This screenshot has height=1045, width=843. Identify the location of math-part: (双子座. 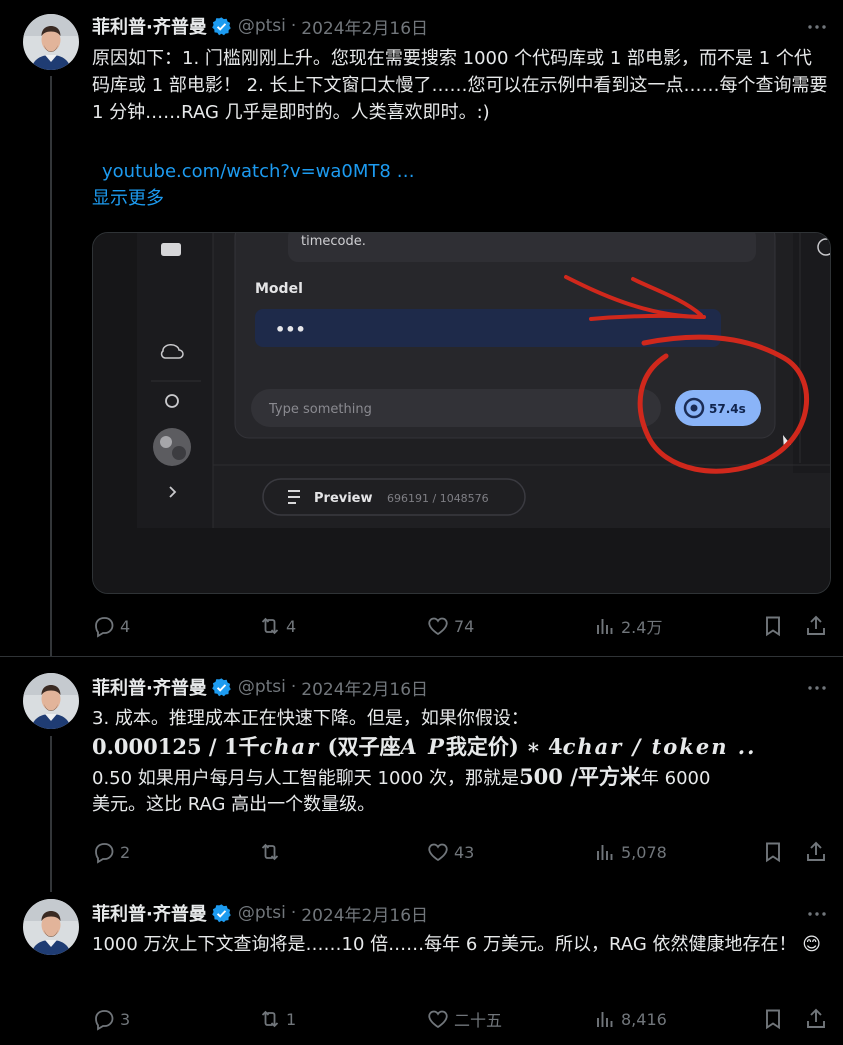
(360, 746).